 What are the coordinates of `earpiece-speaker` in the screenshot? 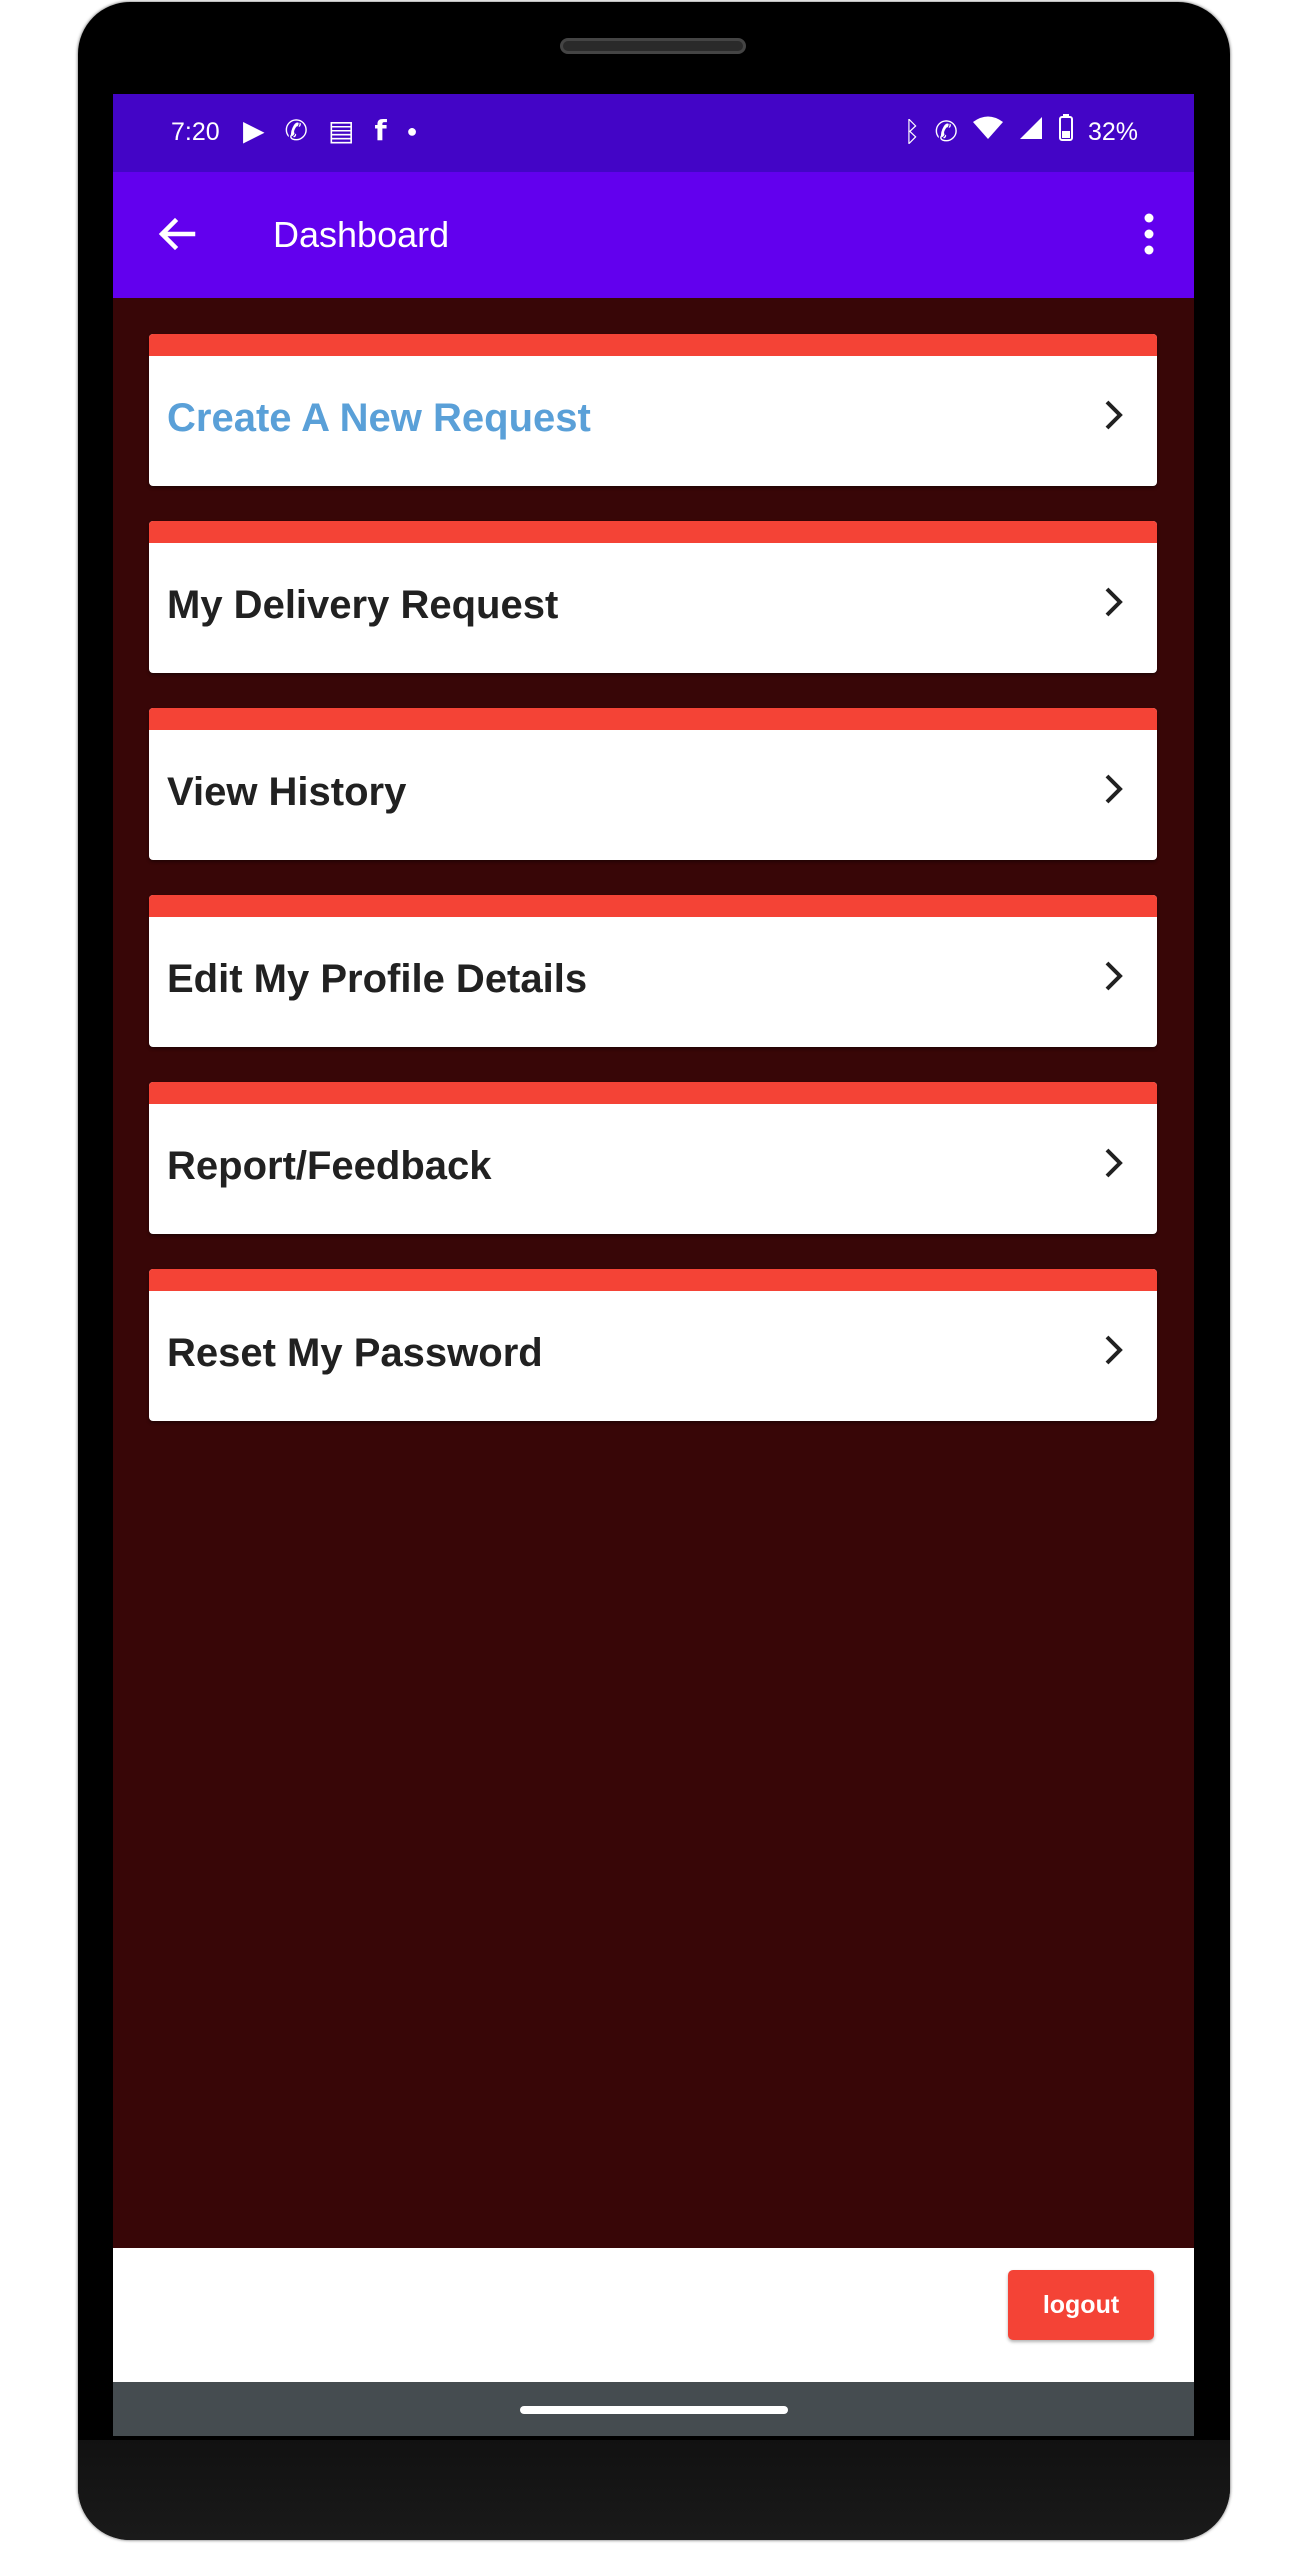 It's located at (653, 46).